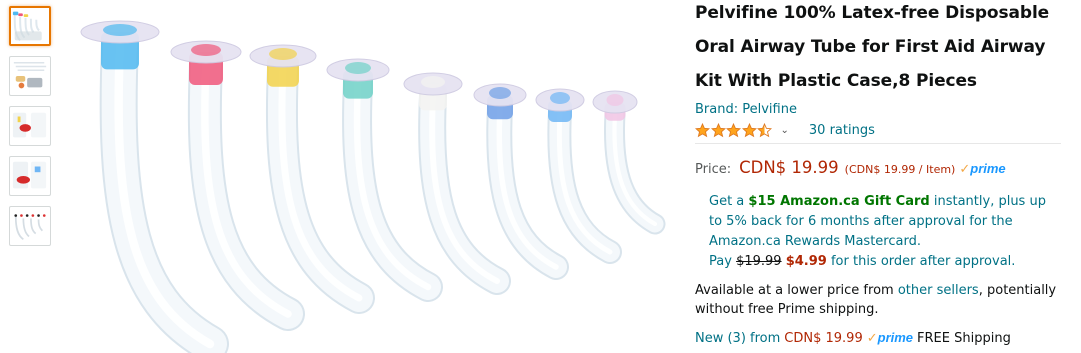 The image size is (1081, 353). Describe the element at coordinates (737, 338) in the screenshot. I see `new-offers-link: New (3) from` at that location.